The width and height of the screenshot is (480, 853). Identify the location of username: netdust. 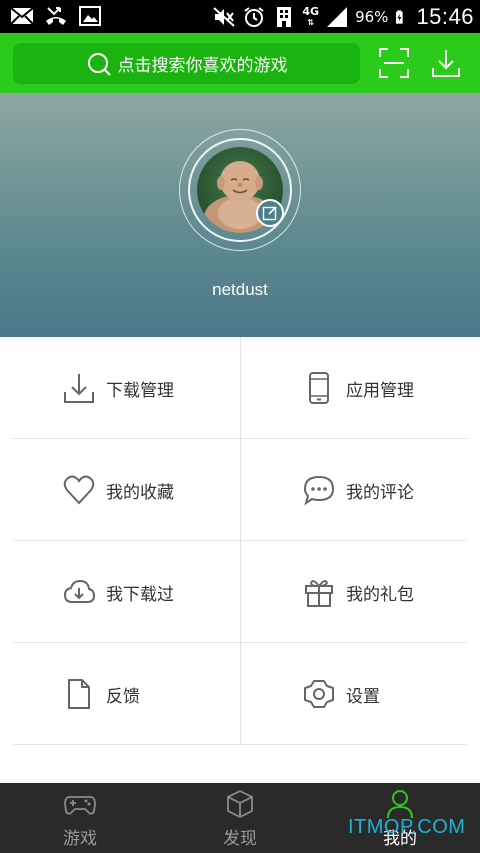
(240, 289).